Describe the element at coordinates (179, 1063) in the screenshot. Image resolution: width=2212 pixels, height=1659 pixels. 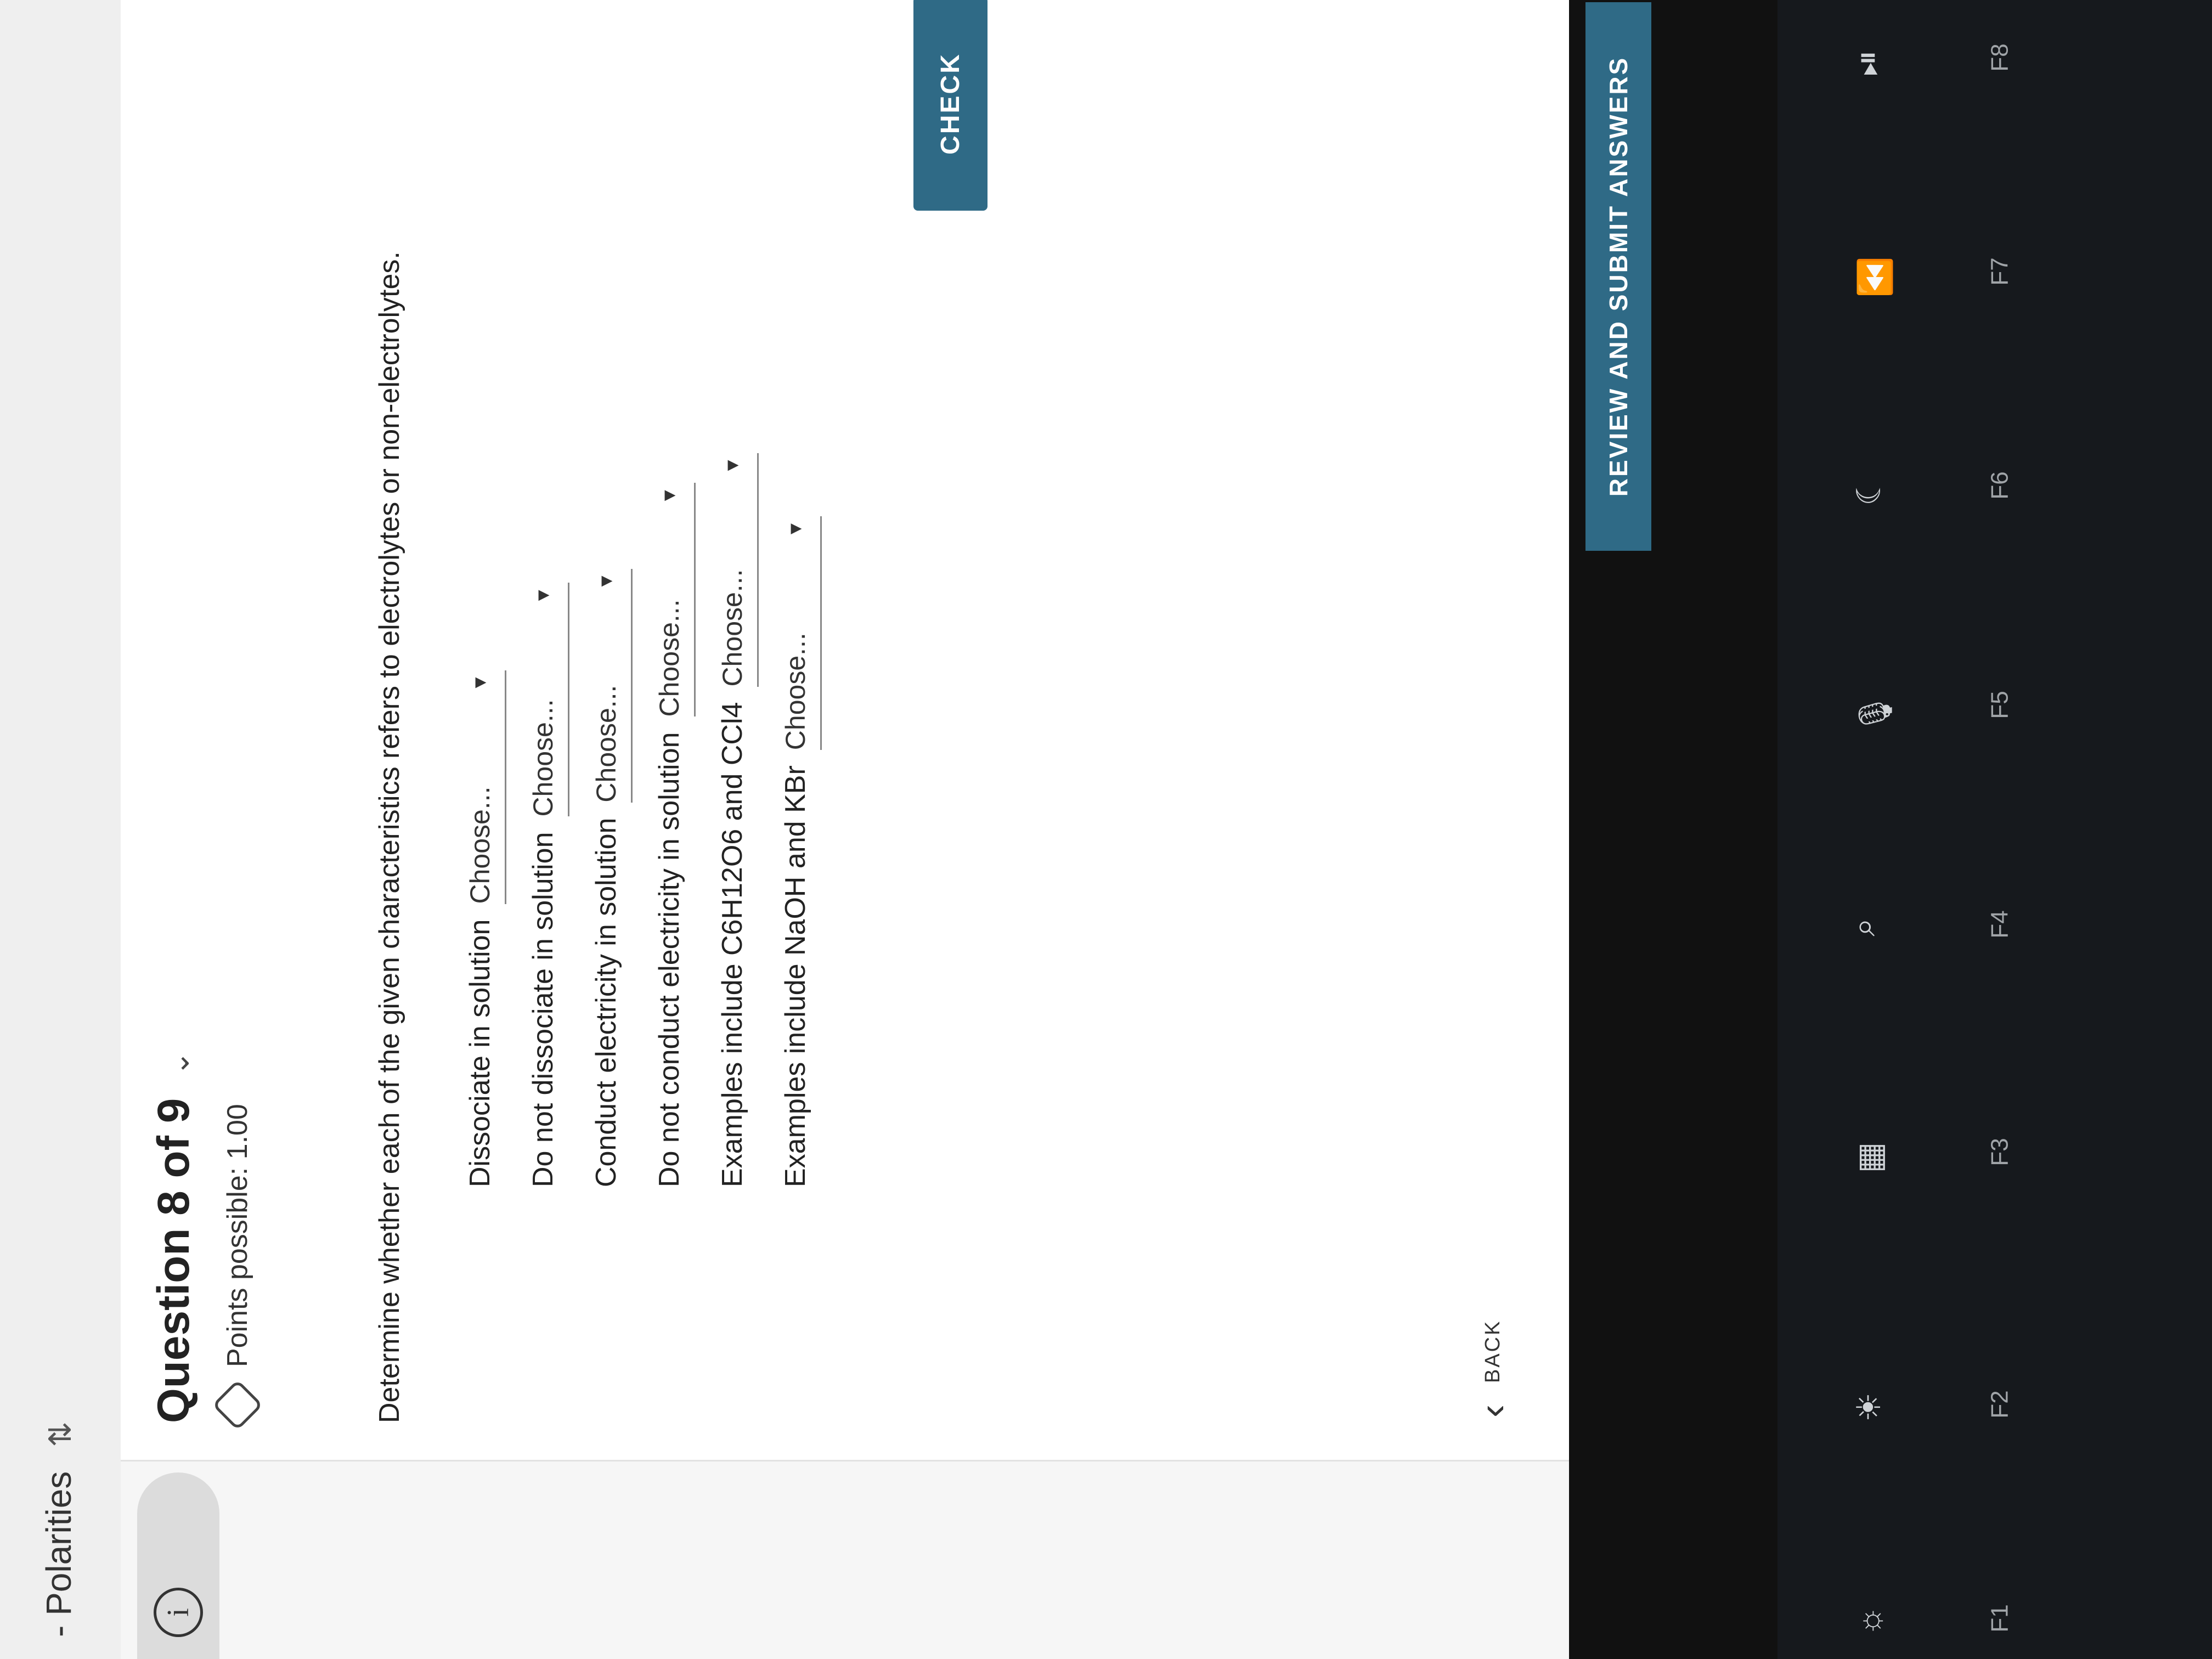
I see `chevron-down-icon: ⌄` at that location.